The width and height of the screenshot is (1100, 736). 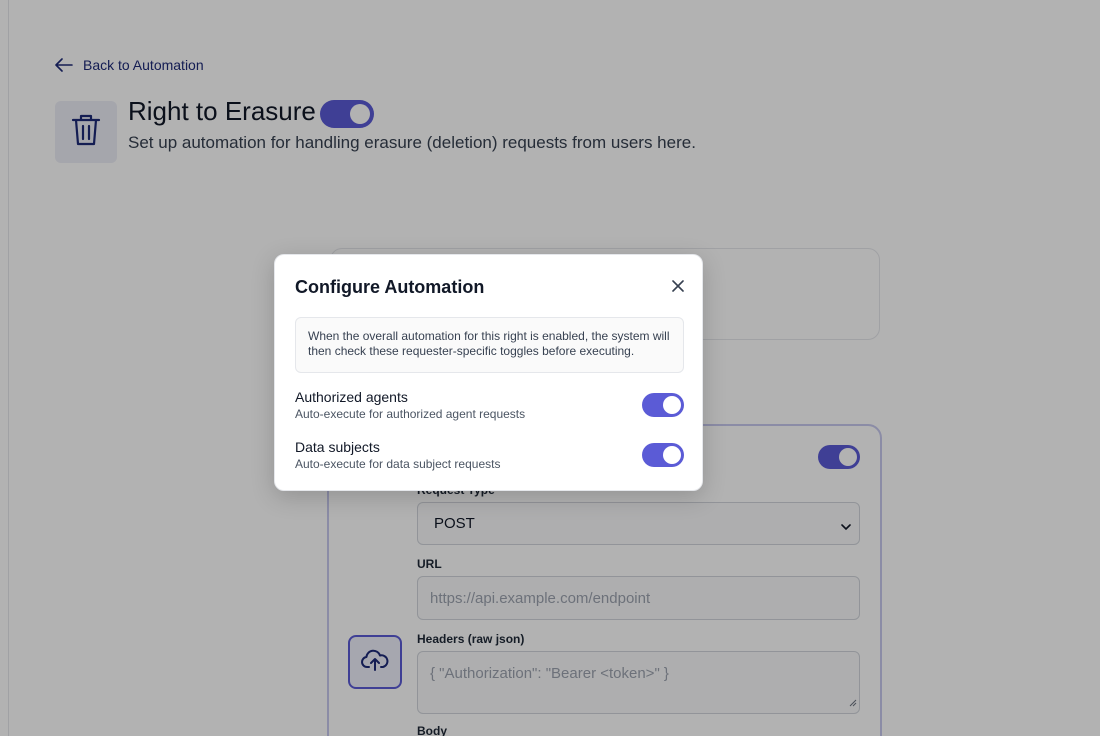 I want to click on authorized-agents-toggle, so click(x=663, y=405).